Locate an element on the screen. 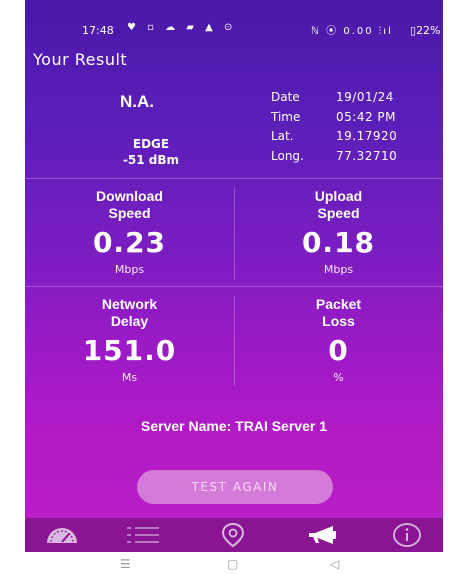 The height and width of the screenshot is (575, 466). longitude-row: Long. 77.32710 is located at coordinates (353, 157).